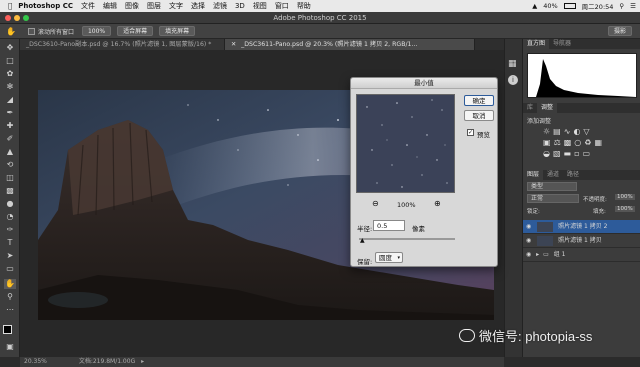 This screenshot has width=640, height=367. Describe the element at coordinates (107, 361) in the screenshot. I see `status-doc-size: 文档:219.8M/1.00G` at that location.